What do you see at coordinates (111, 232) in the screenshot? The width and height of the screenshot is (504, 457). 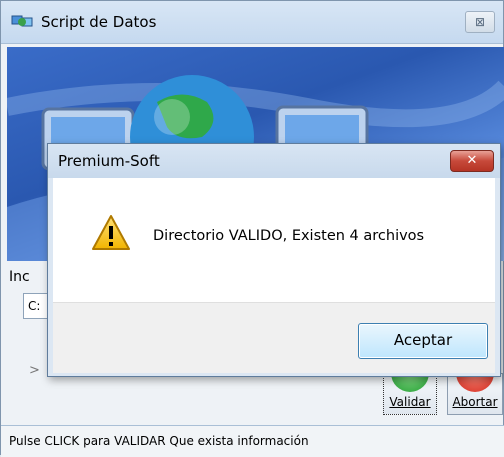 I see `warning-icon` at bounding box center [111, 232].